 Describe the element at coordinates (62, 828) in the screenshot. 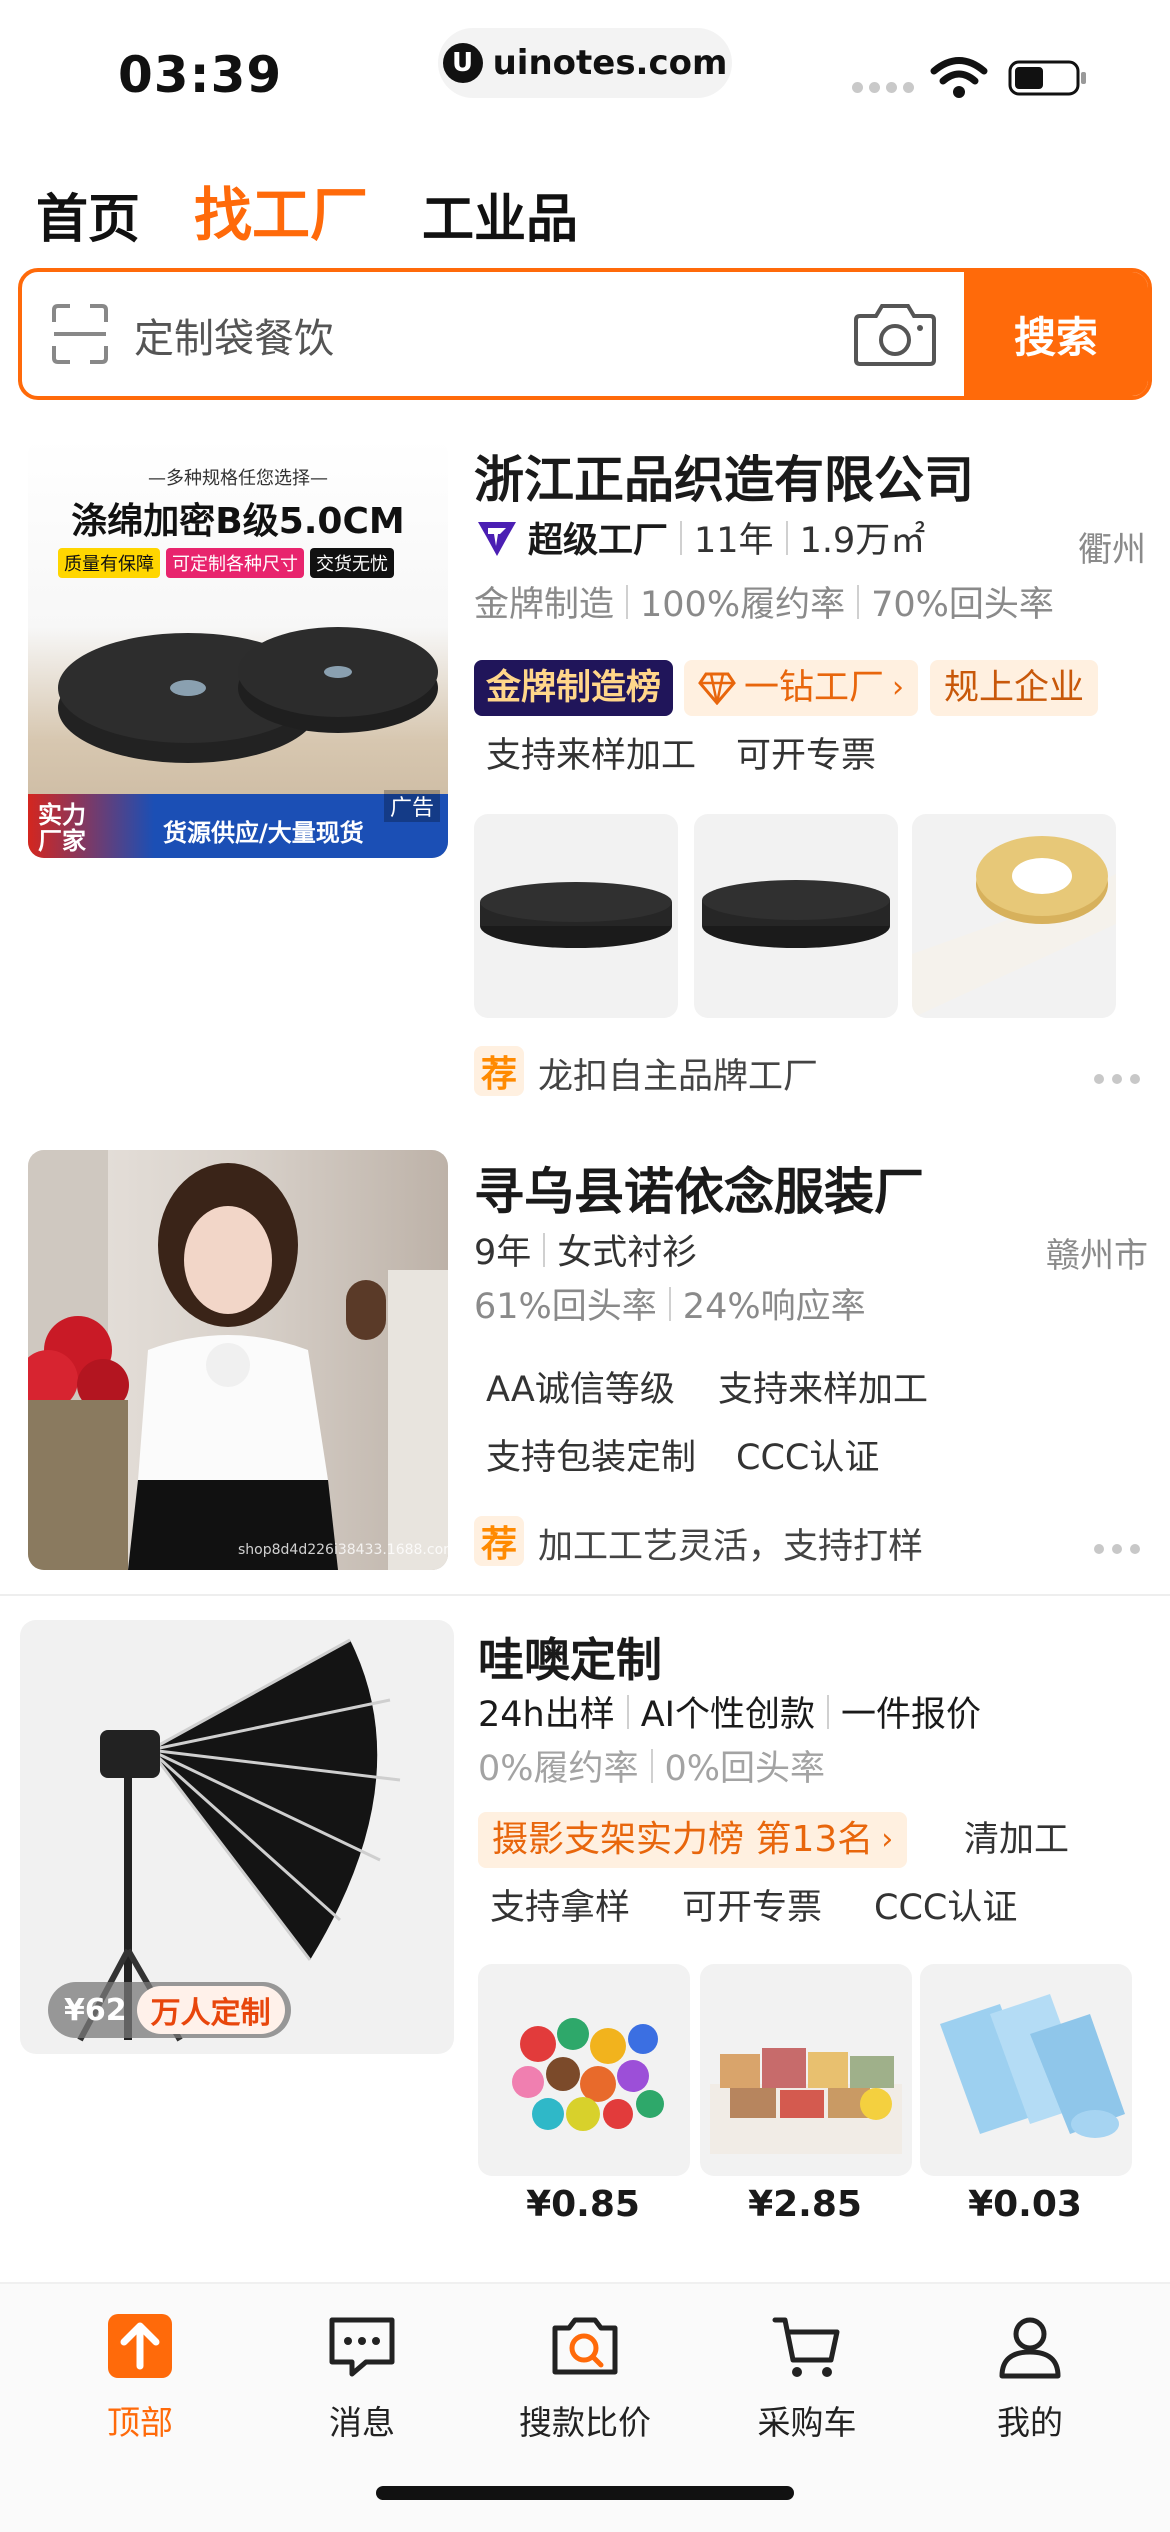

I see `thumb-brand: 实力厂家` at that location.